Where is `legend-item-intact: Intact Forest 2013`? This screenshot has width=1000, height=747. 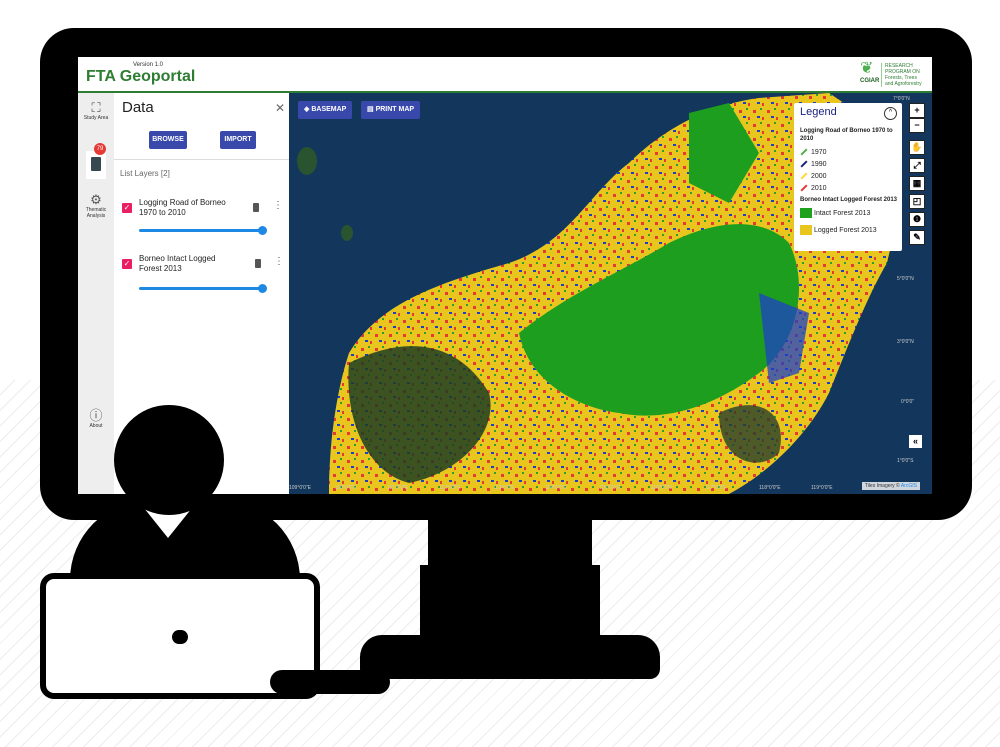 legend-item-intact: Intact Forest 2013 is located at coordinates (835, 213).